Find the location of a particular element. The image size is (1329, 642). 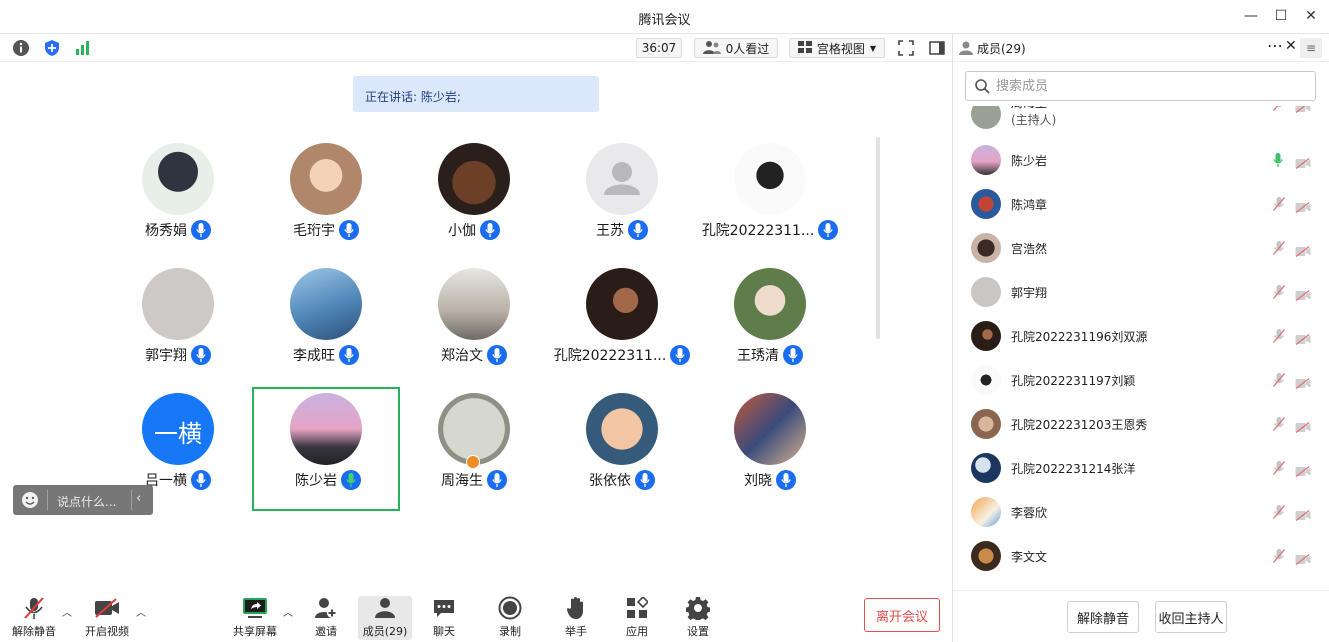

participant-tile: 张依依 is located at coordinates (622, 449).